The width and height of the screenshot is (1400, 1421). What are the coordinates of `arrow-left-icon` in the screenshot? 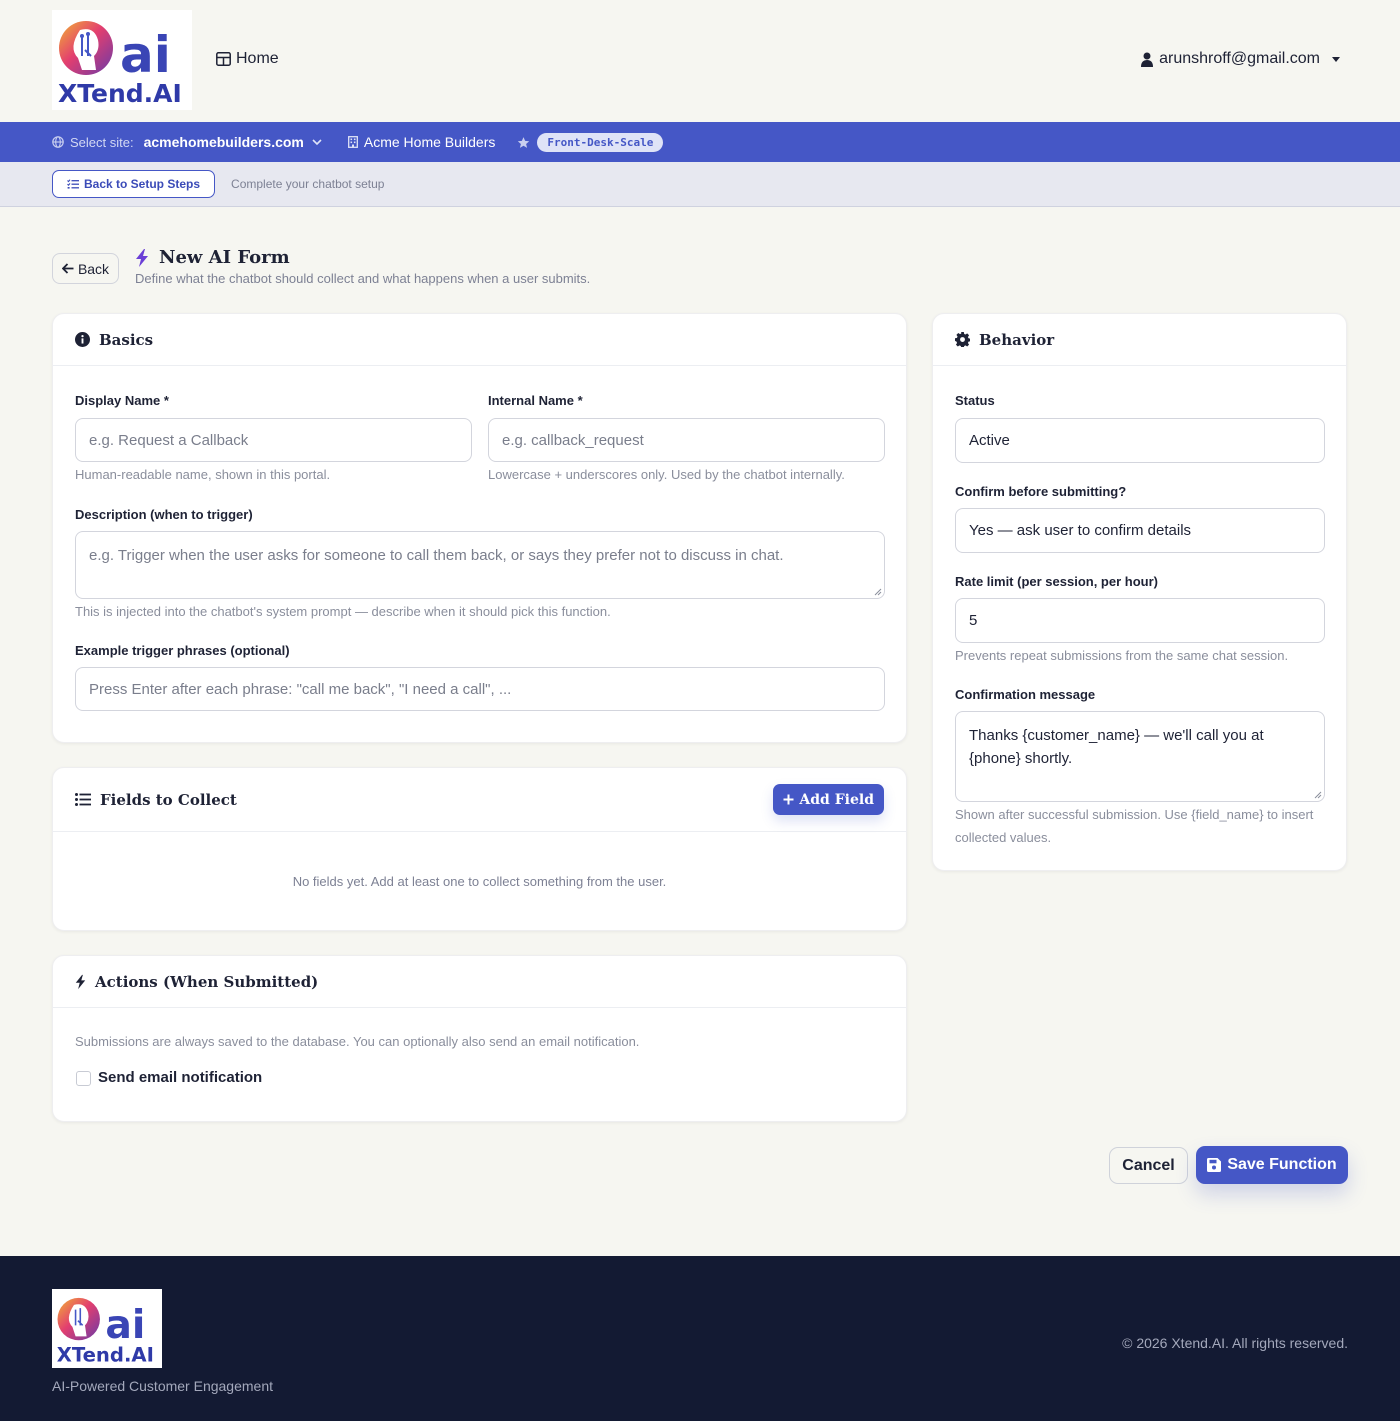 It's located at (67, 268).